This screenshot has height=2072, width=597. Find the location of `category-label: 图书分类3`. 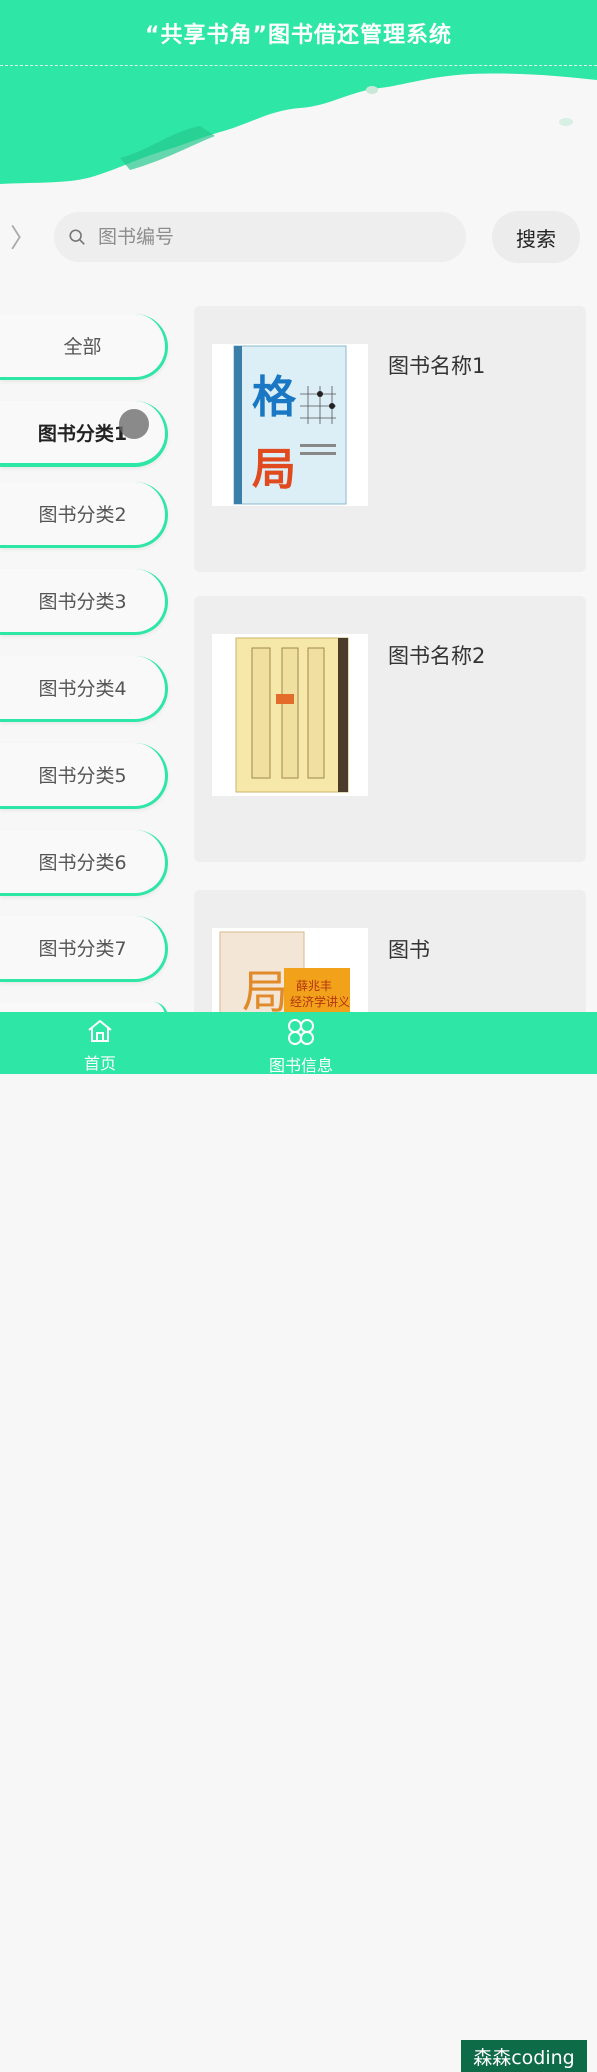

category-label: 图书分类3 is located at coordinates (82, 602).